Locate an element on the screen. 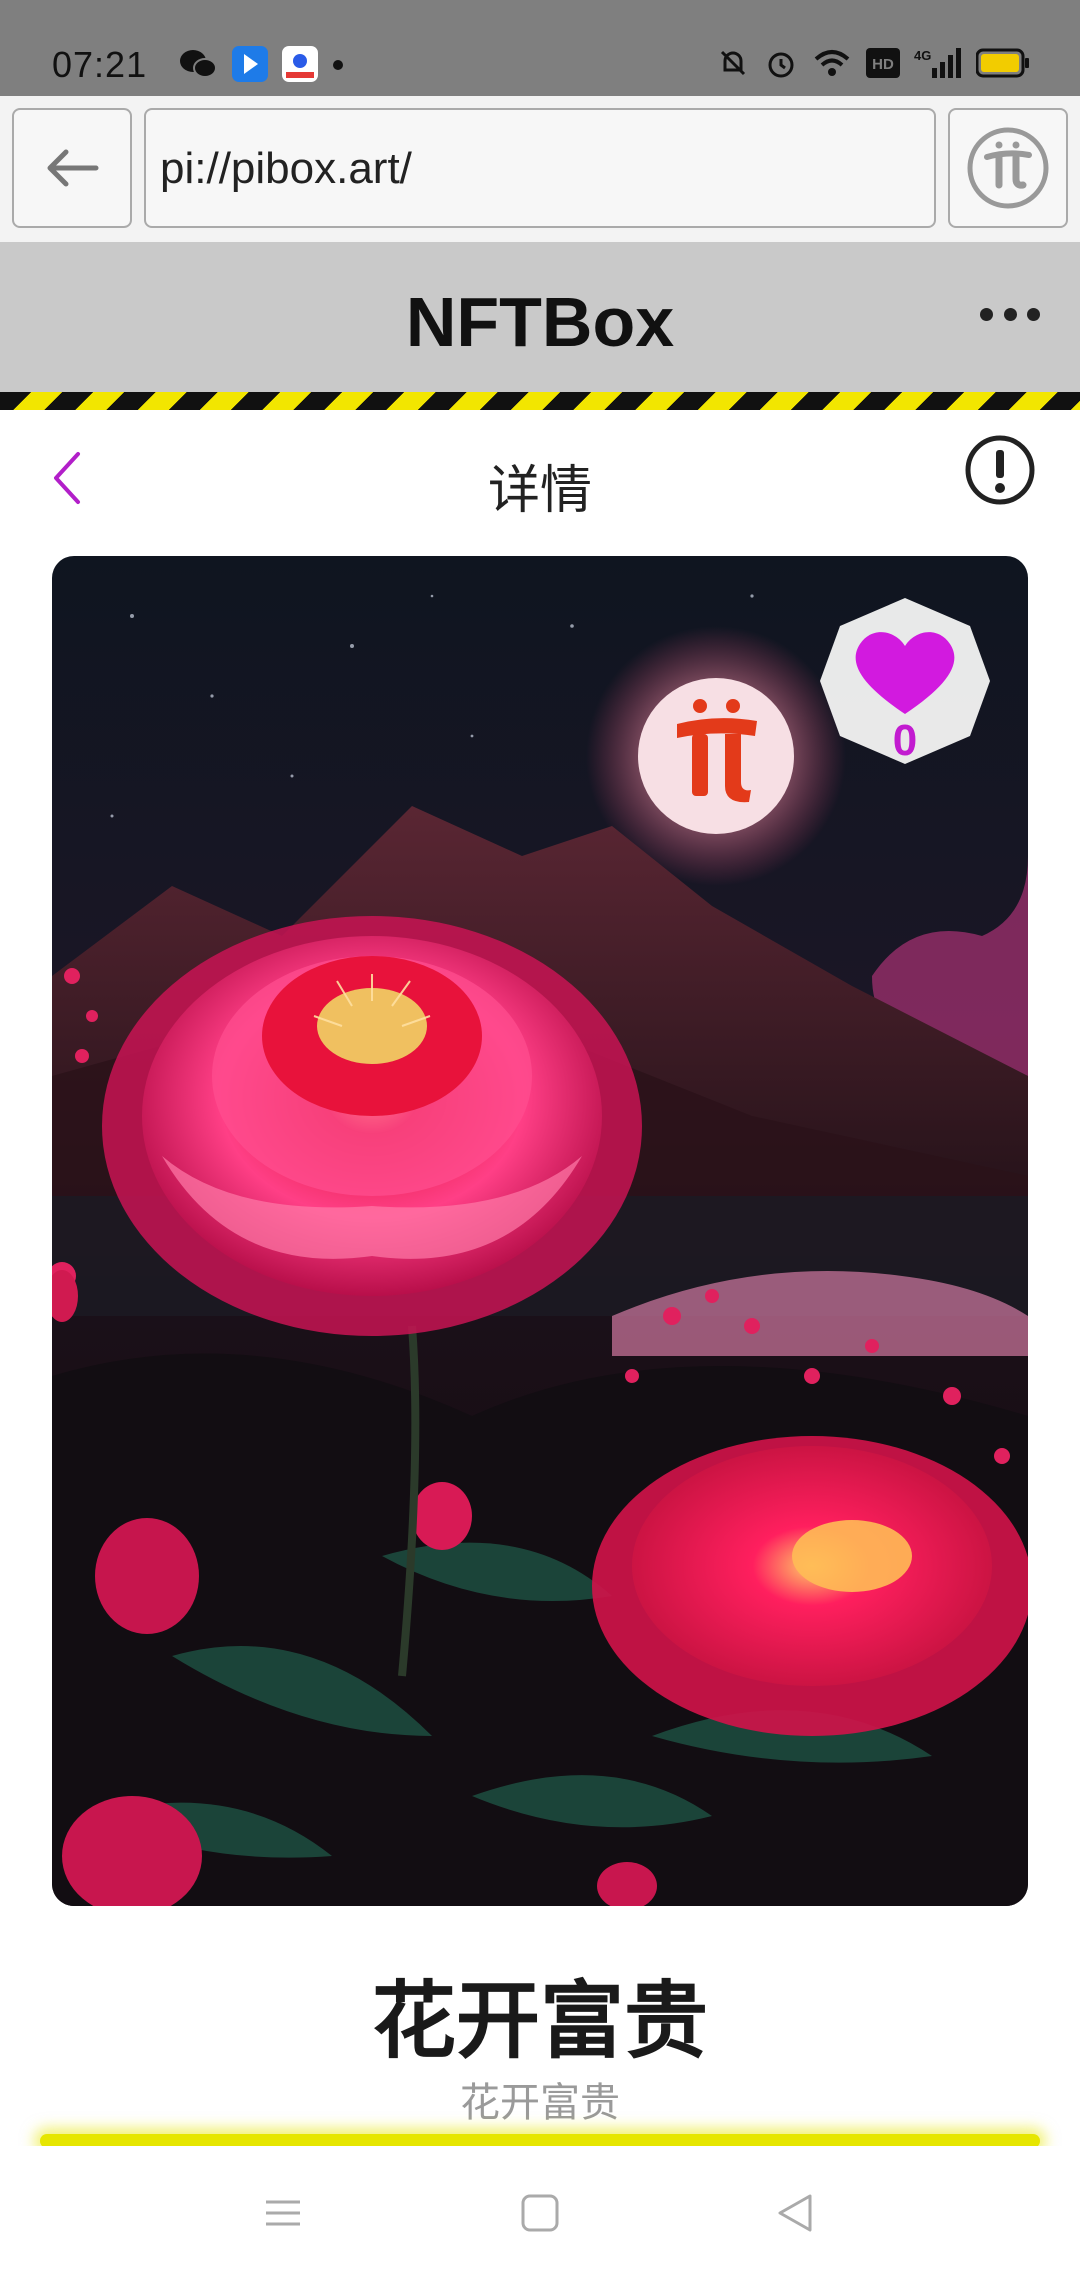 The width and height of the screenshot is (1080, 2280). app-header: NFTBox is located at coordinates (540, 317).